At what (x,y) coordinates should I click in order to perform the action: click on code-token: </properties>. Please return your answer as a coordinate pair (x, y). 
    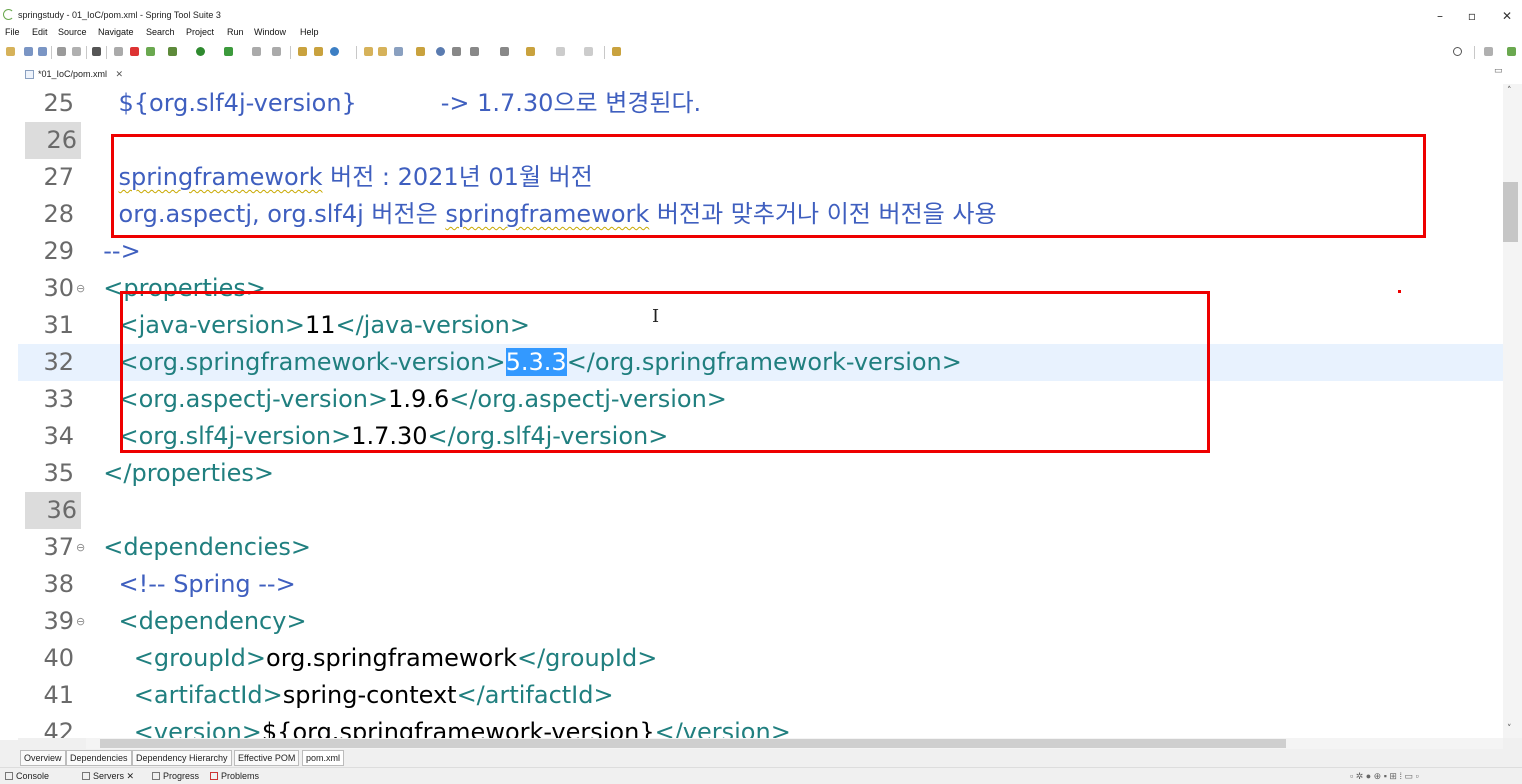
    Looking at the image, I should click on (181, 473).